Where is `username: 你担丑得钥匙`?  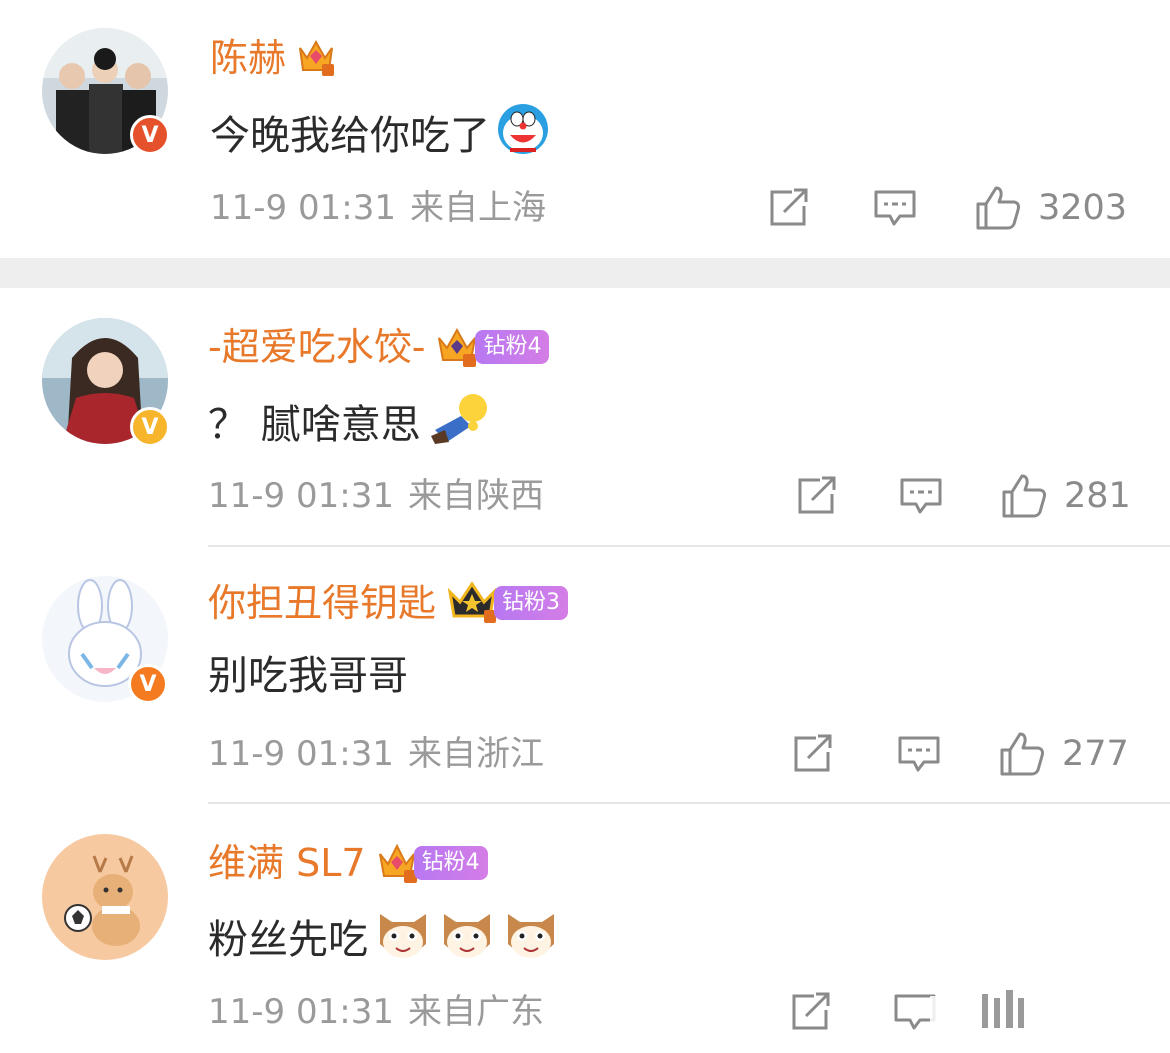
username: 你担丑得钥匙 is located at coordinates (322, 603).